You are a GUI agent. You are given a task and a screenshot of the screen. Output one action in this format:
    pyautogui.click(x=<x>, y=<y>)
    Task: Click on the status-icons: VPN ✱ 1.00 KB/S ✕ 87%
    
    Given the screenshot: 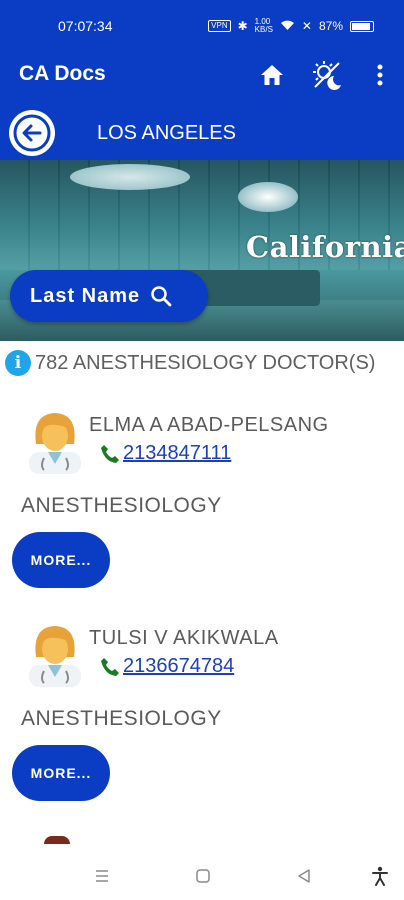 What is the action you would take?
    pyautogui.click(x=291, y=26)
    